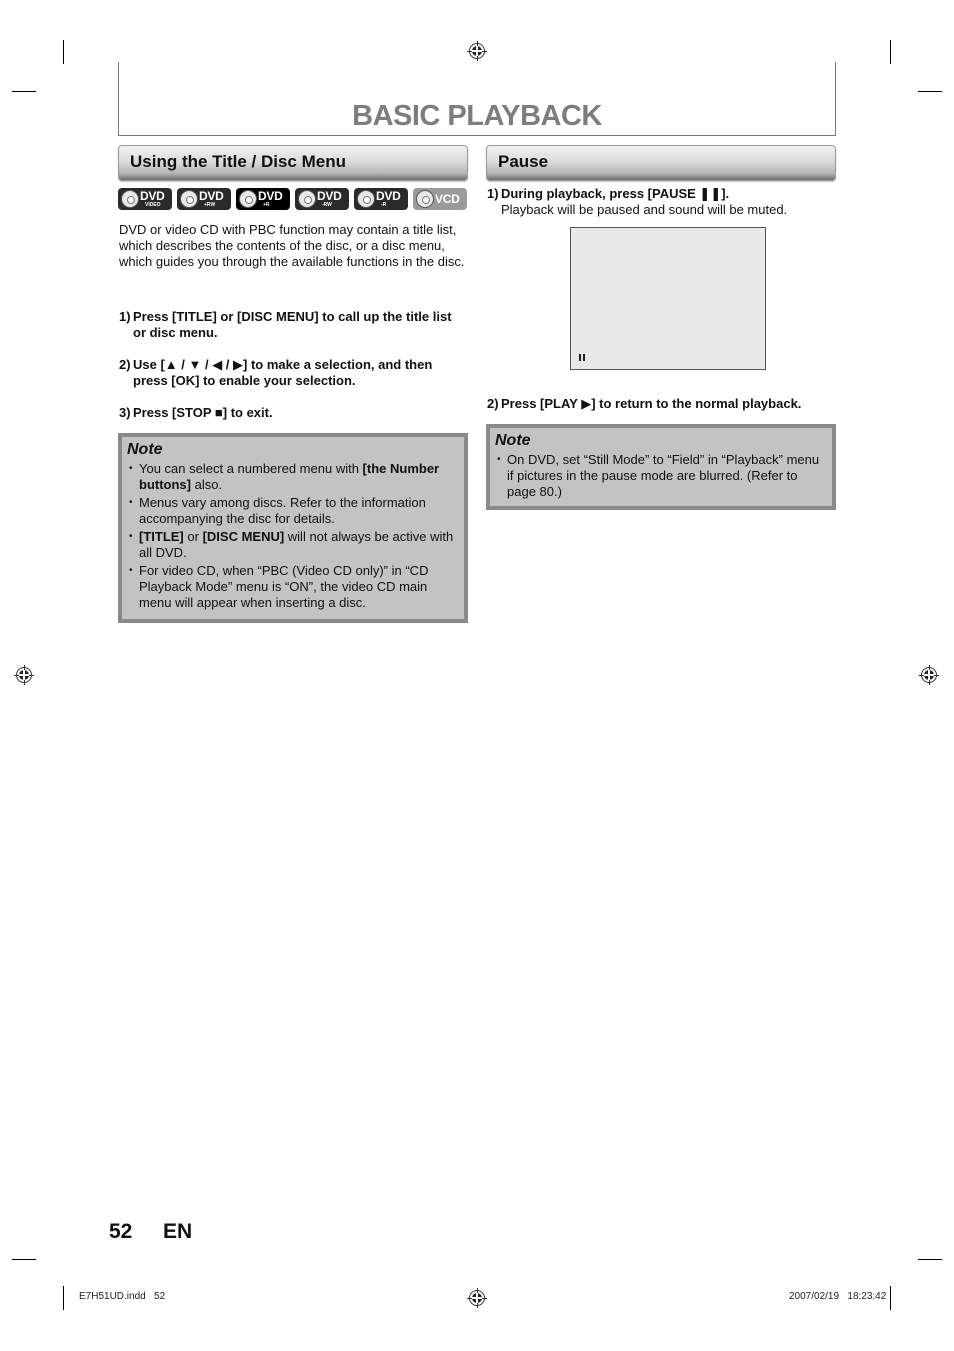 The image size is (954, 1351). I want to click on section-heading-text: Using the Title / Disc Menu, so click(238, 161).